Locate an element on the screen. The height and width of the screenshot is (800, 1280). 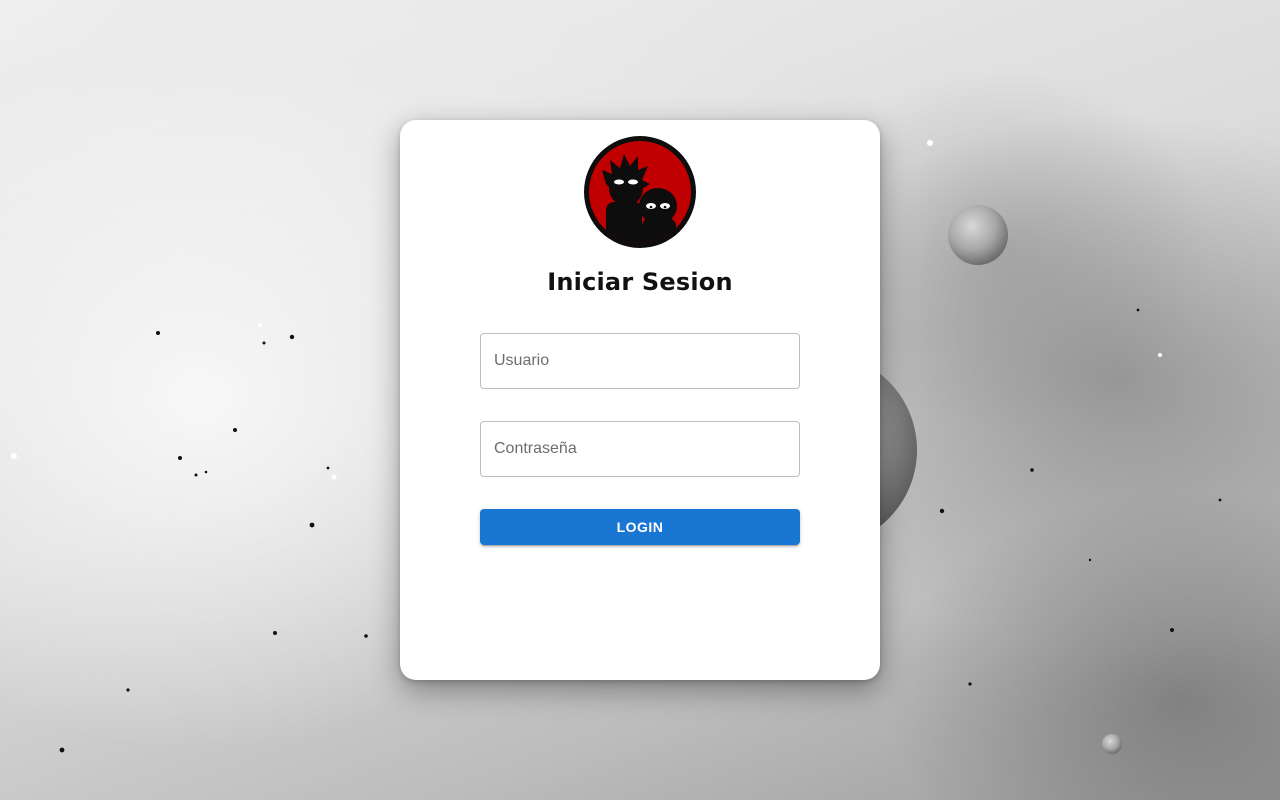
username-field is located at coordinates (640, 361).